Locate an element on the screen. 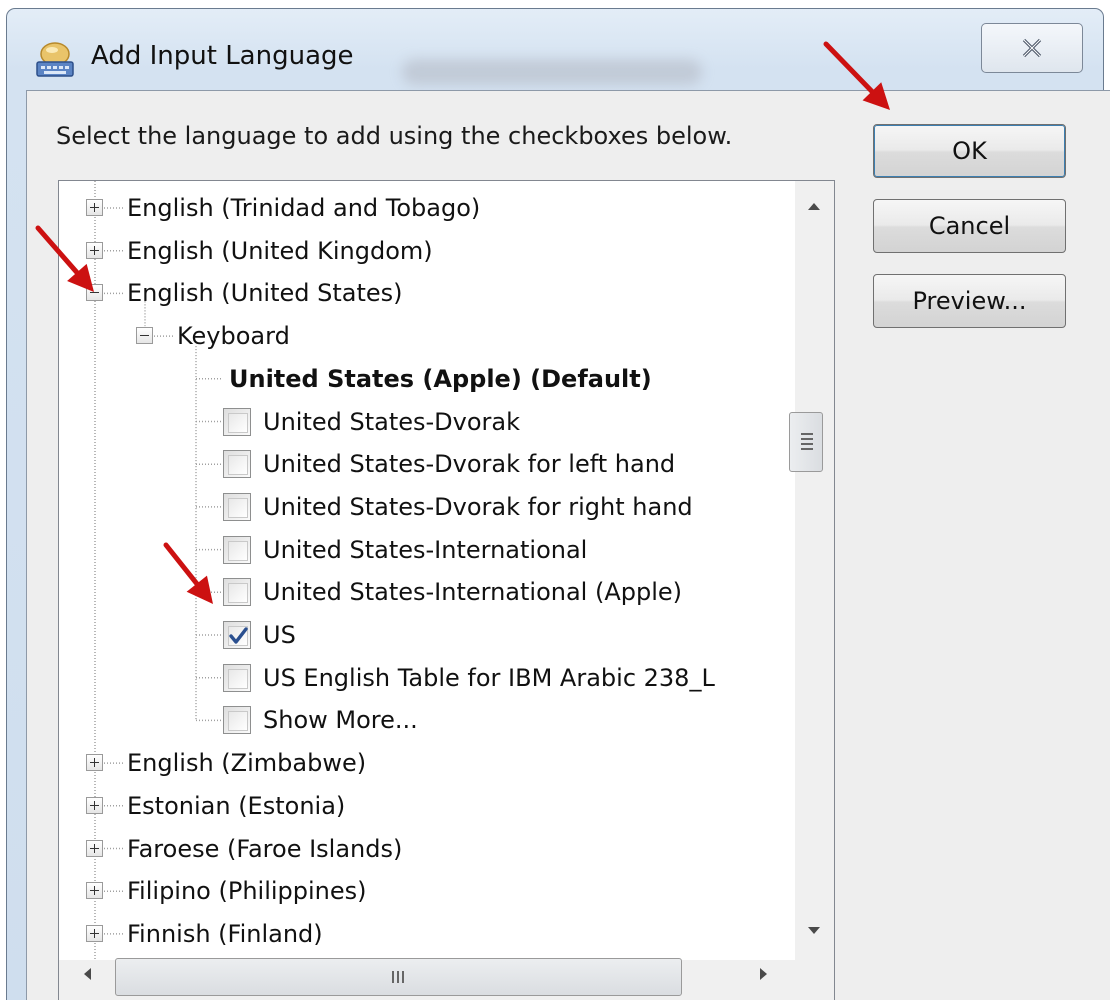 The image size is (1110, 1000). close-icon is located at coordinates (1032, 48).